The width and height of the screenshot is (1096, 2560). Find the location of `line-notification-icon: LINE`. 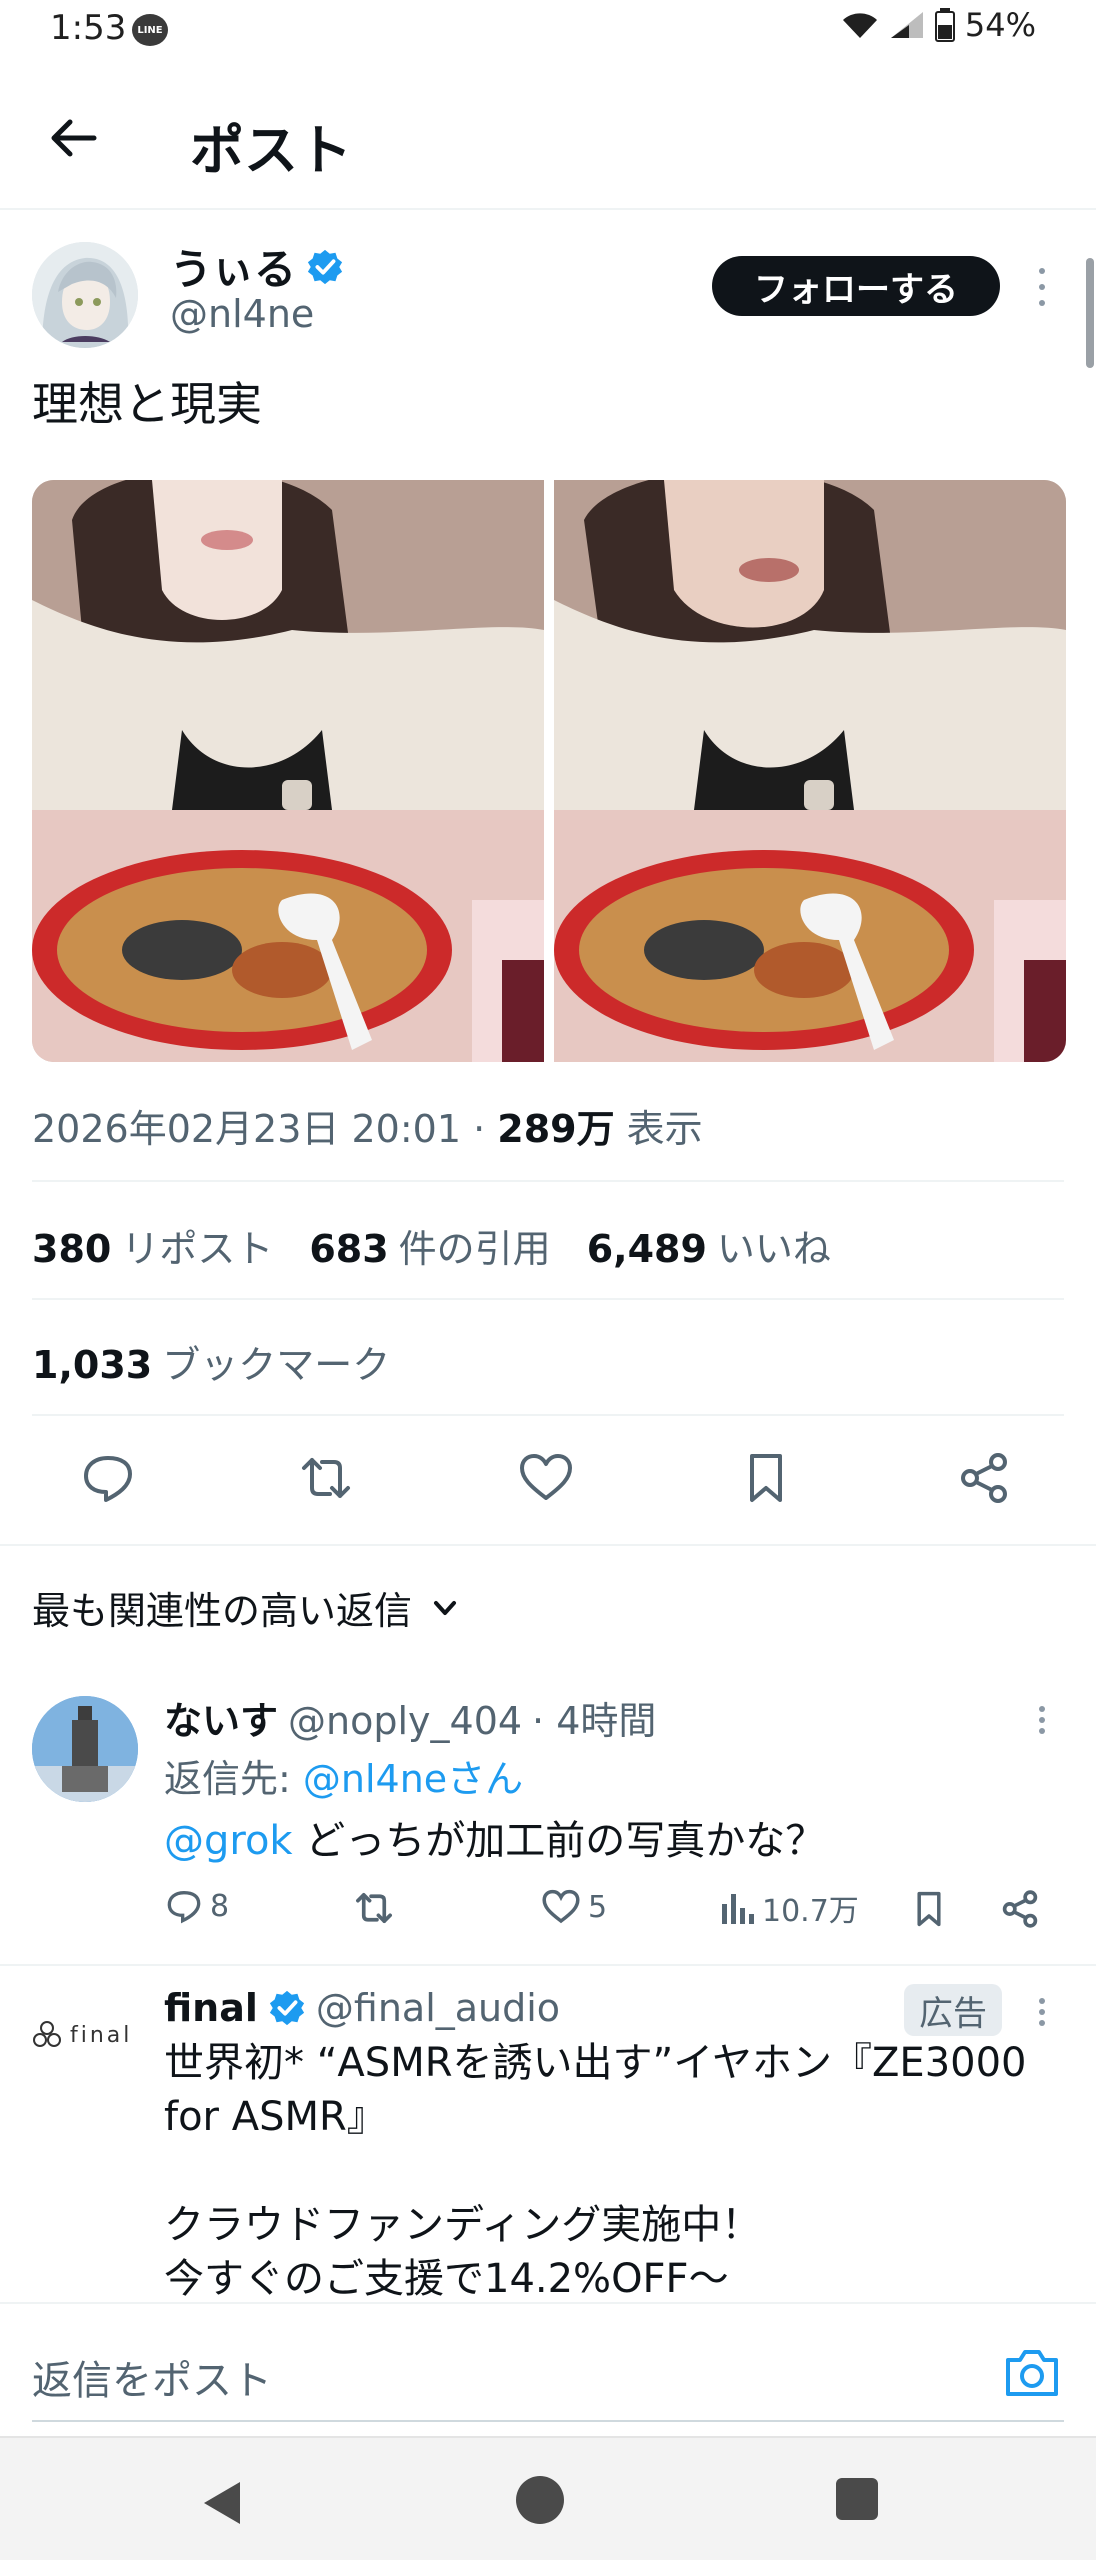

line-notification-icon: LINE is located at coordinates (150, 30).